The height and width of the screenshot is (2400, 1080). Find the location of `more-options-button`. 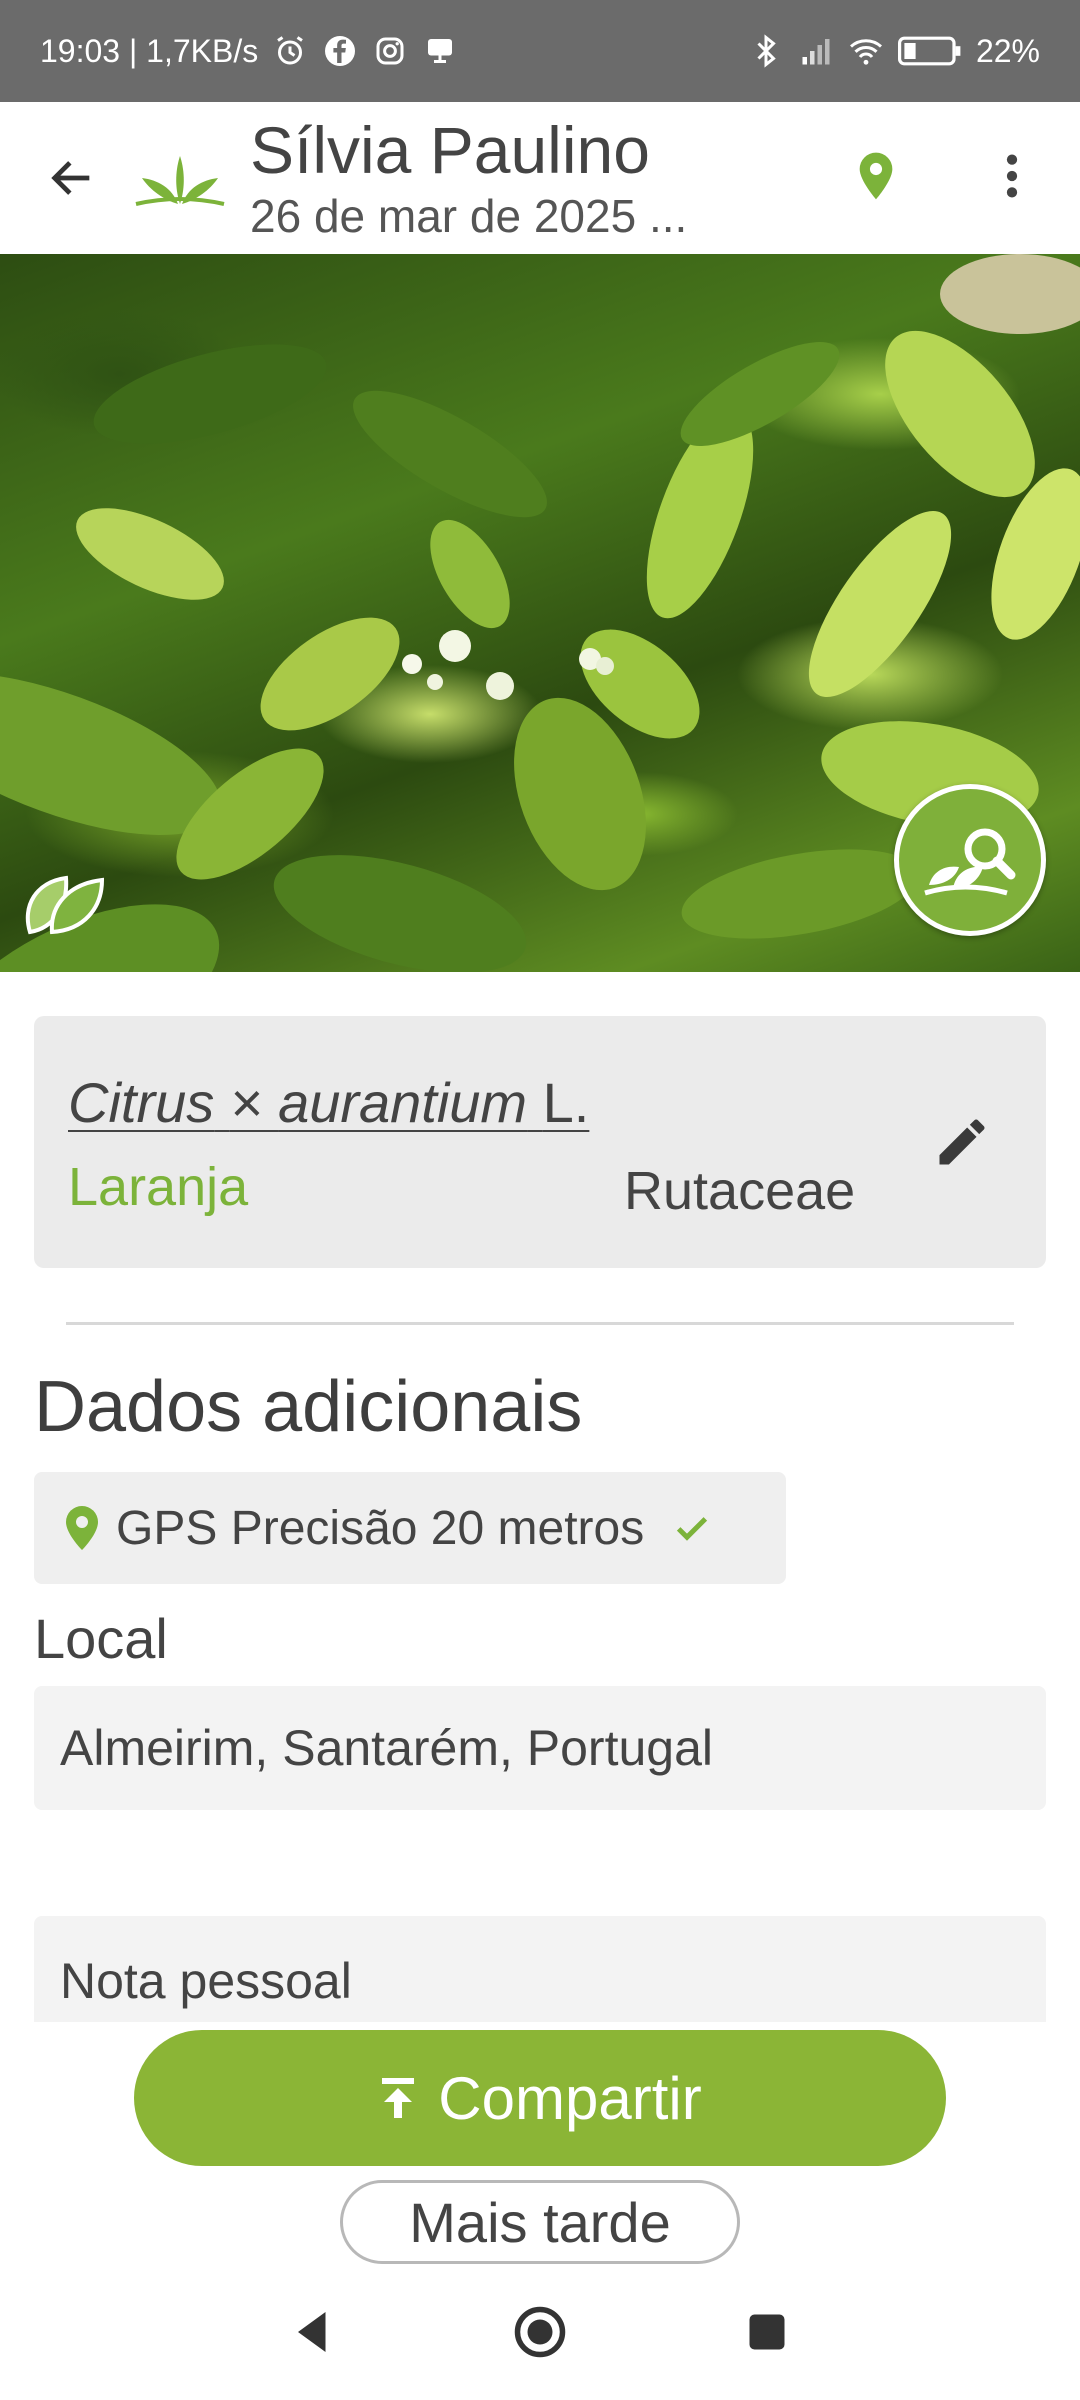

more-options-button is located at coordinates (1012, 176).